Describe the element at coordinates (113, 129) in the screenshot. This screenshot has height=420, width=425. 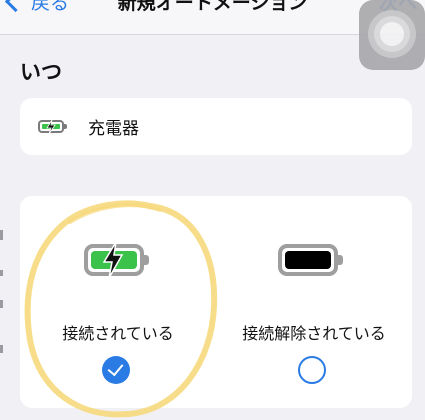
I see `trigger-label: 充電器` at that location.